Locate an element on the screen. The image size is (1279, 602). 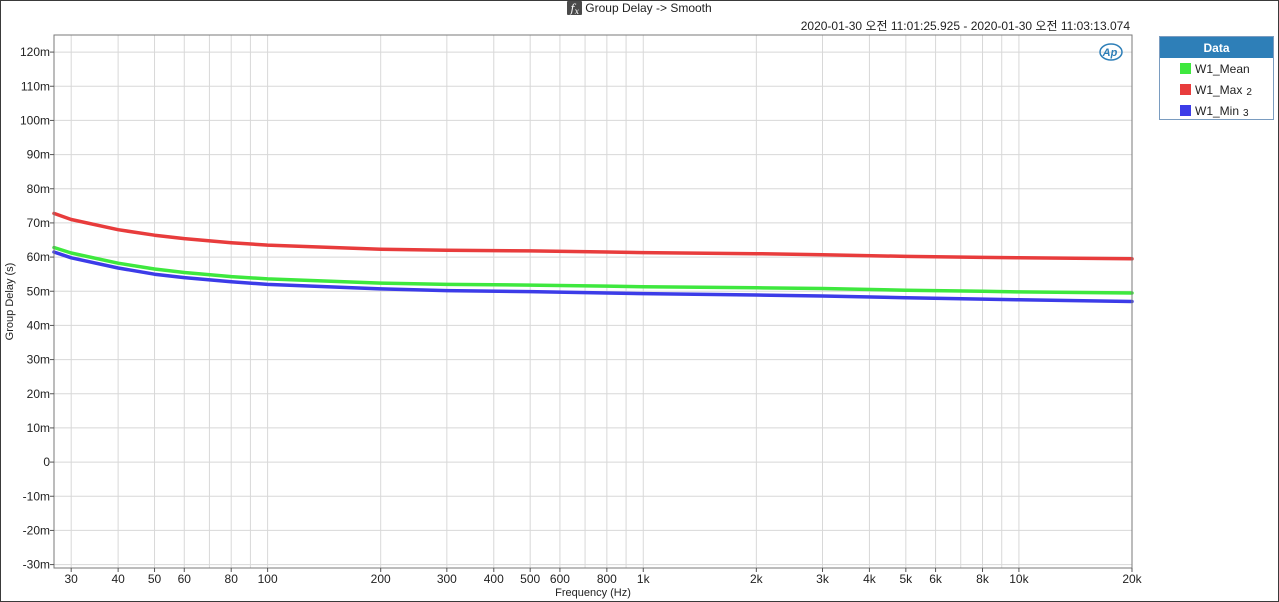
x-tick-label: 600 is located at coordinates (560, 579).